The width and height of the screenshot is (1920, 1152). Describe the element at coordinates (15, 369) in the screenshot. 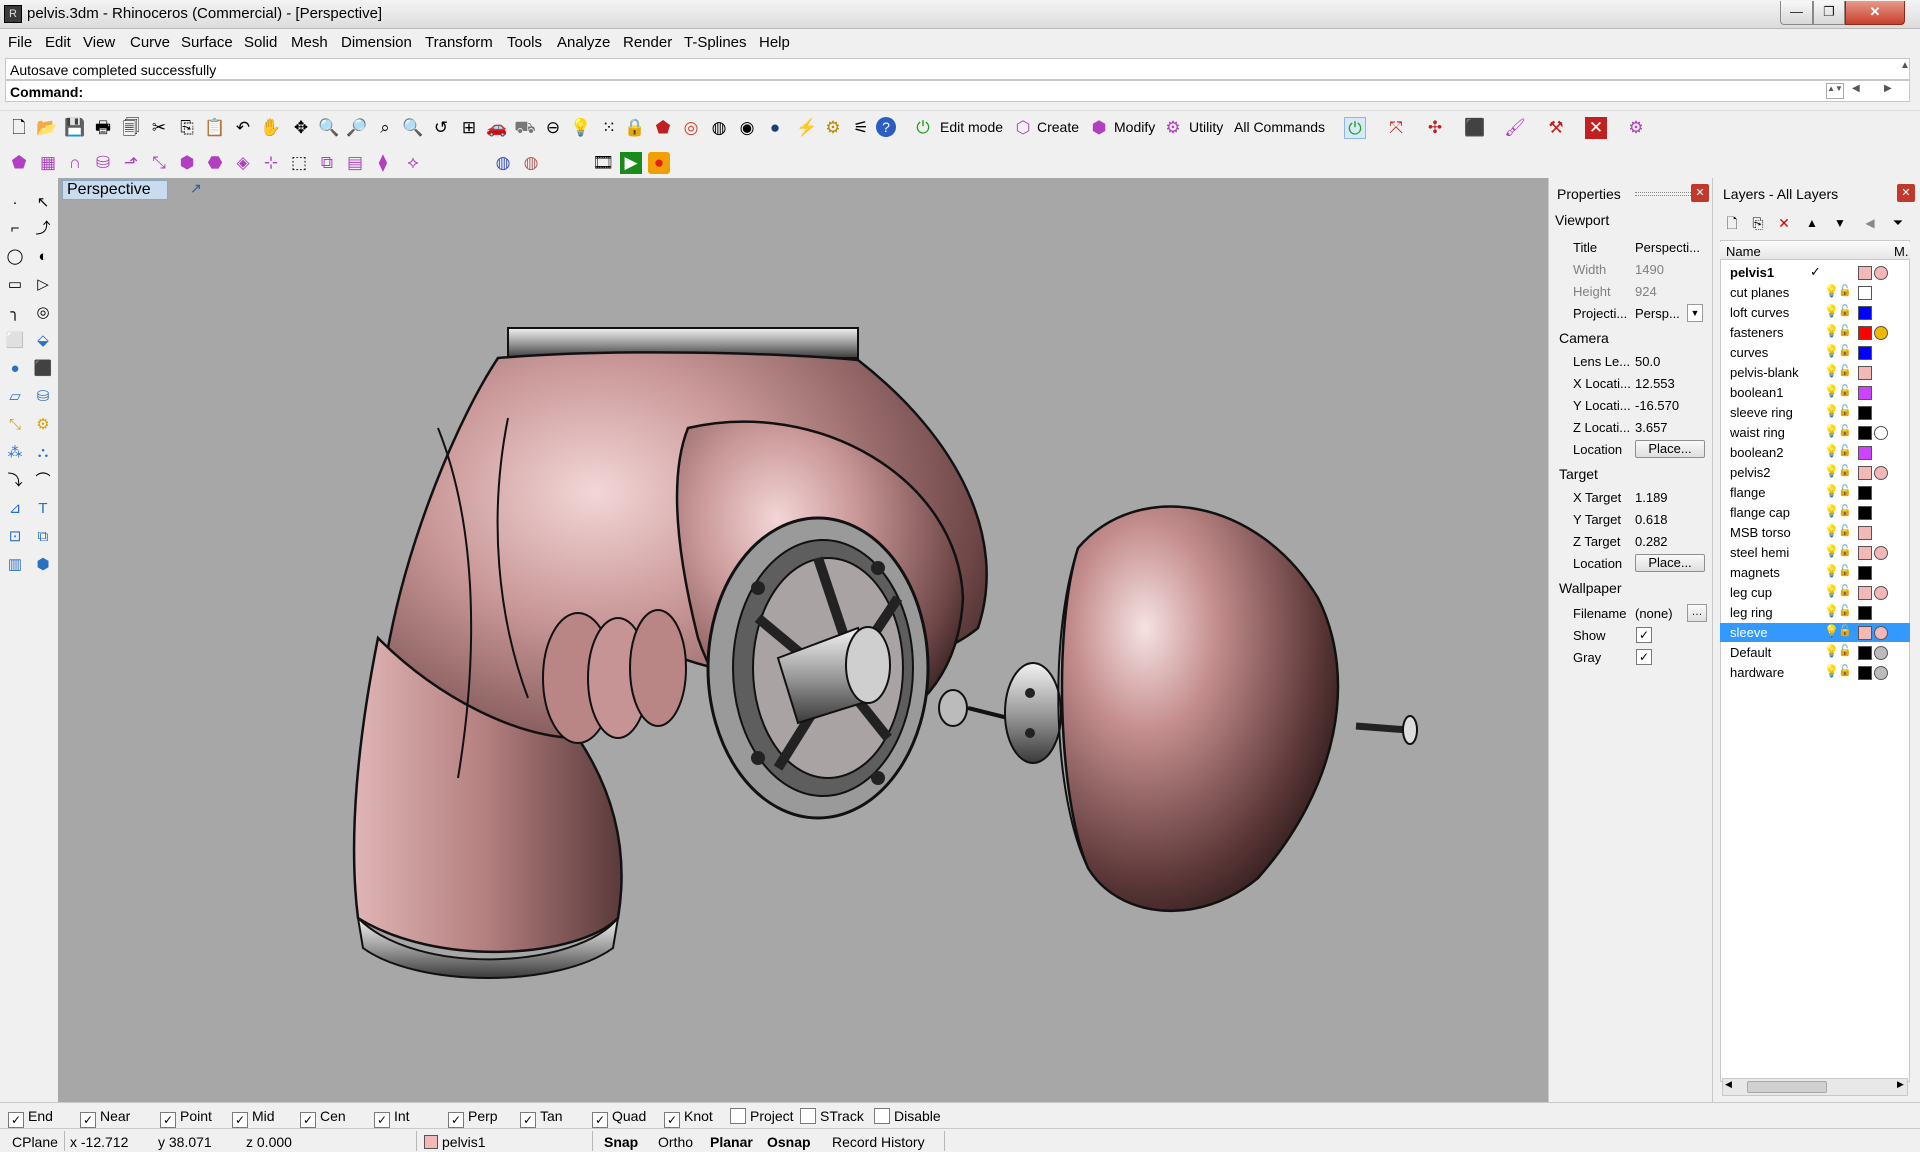

I see `solid-sphere-icon: ●` at that location.